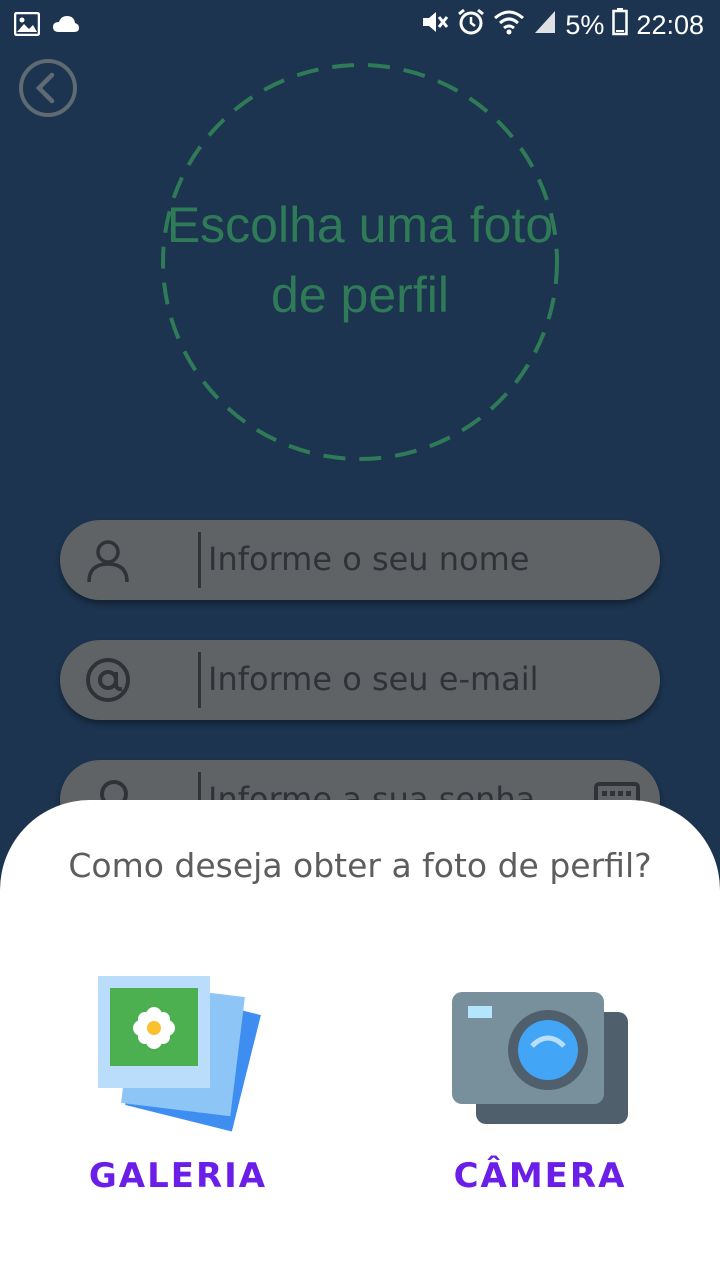  I want to click on battery-icon, so click(620, 25).